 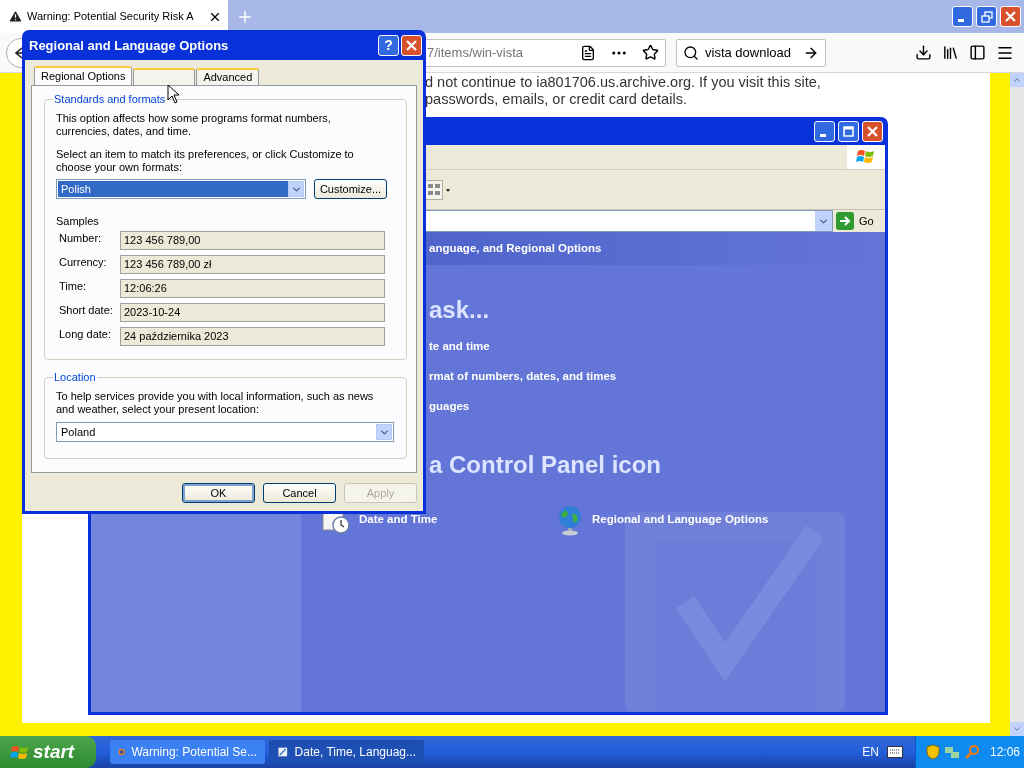 What do you see at coordinates (623, 82) in the screenshot?
I see `warning-text: d not continue to ia801706.us.archive.org. If you visit this site,` at bounding box center [623, 82].